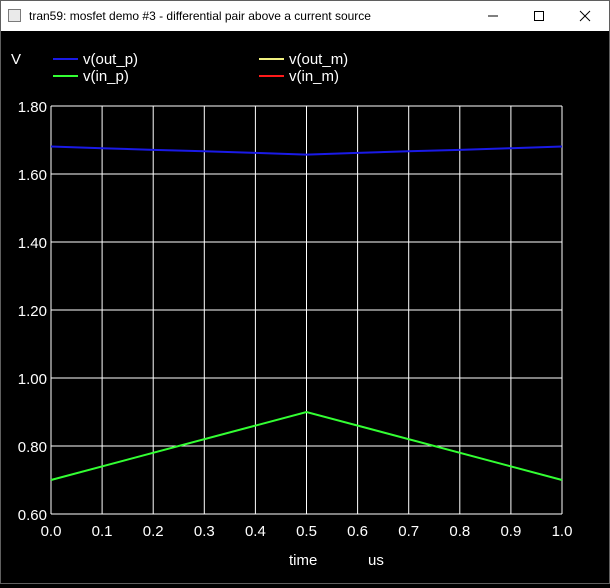 Image resolution: width=610 pixels, height=588 pixels. What do you see at coordinates (106, 76) in the screenshot?
I see `legend-label: v(in_p)` at bounding box center [106, 76].